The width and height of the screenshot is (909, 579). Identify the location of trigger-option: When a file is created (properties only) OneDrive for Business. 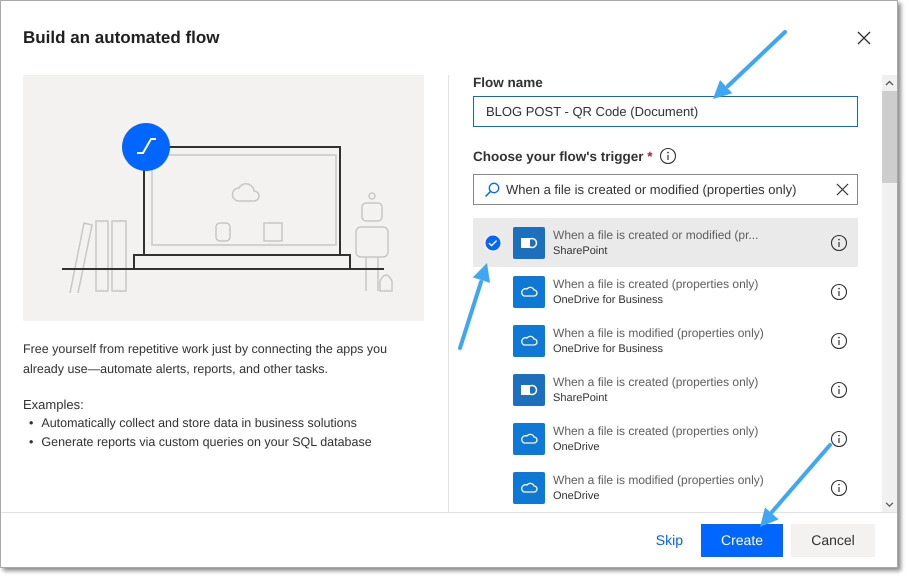
(665, 291).